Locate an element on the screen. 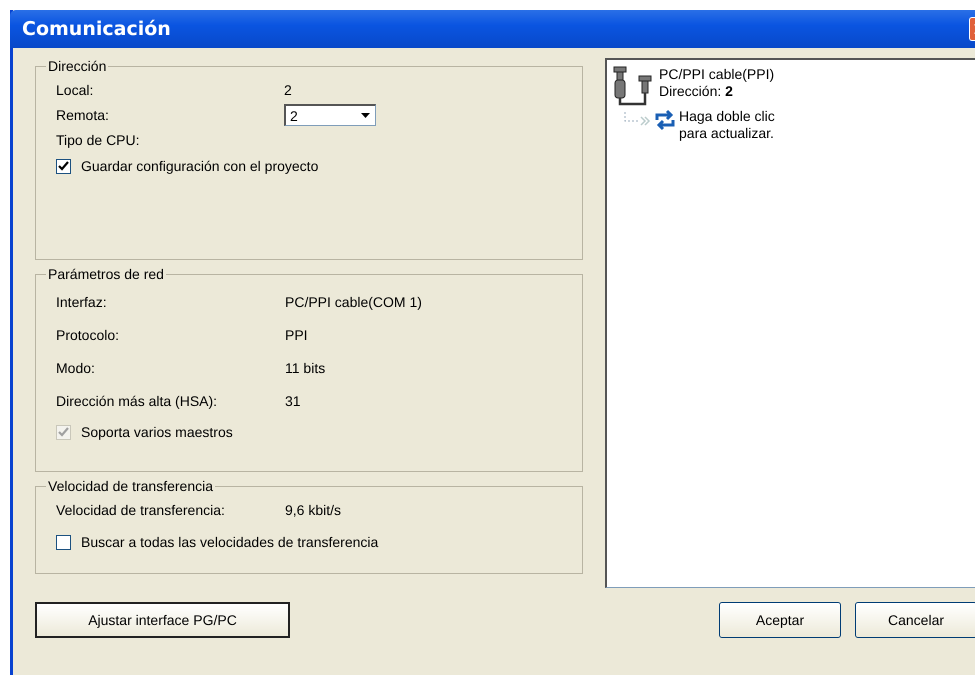  node-title: PC/PPI cable(PPI) is located at coordinates (716, 74).